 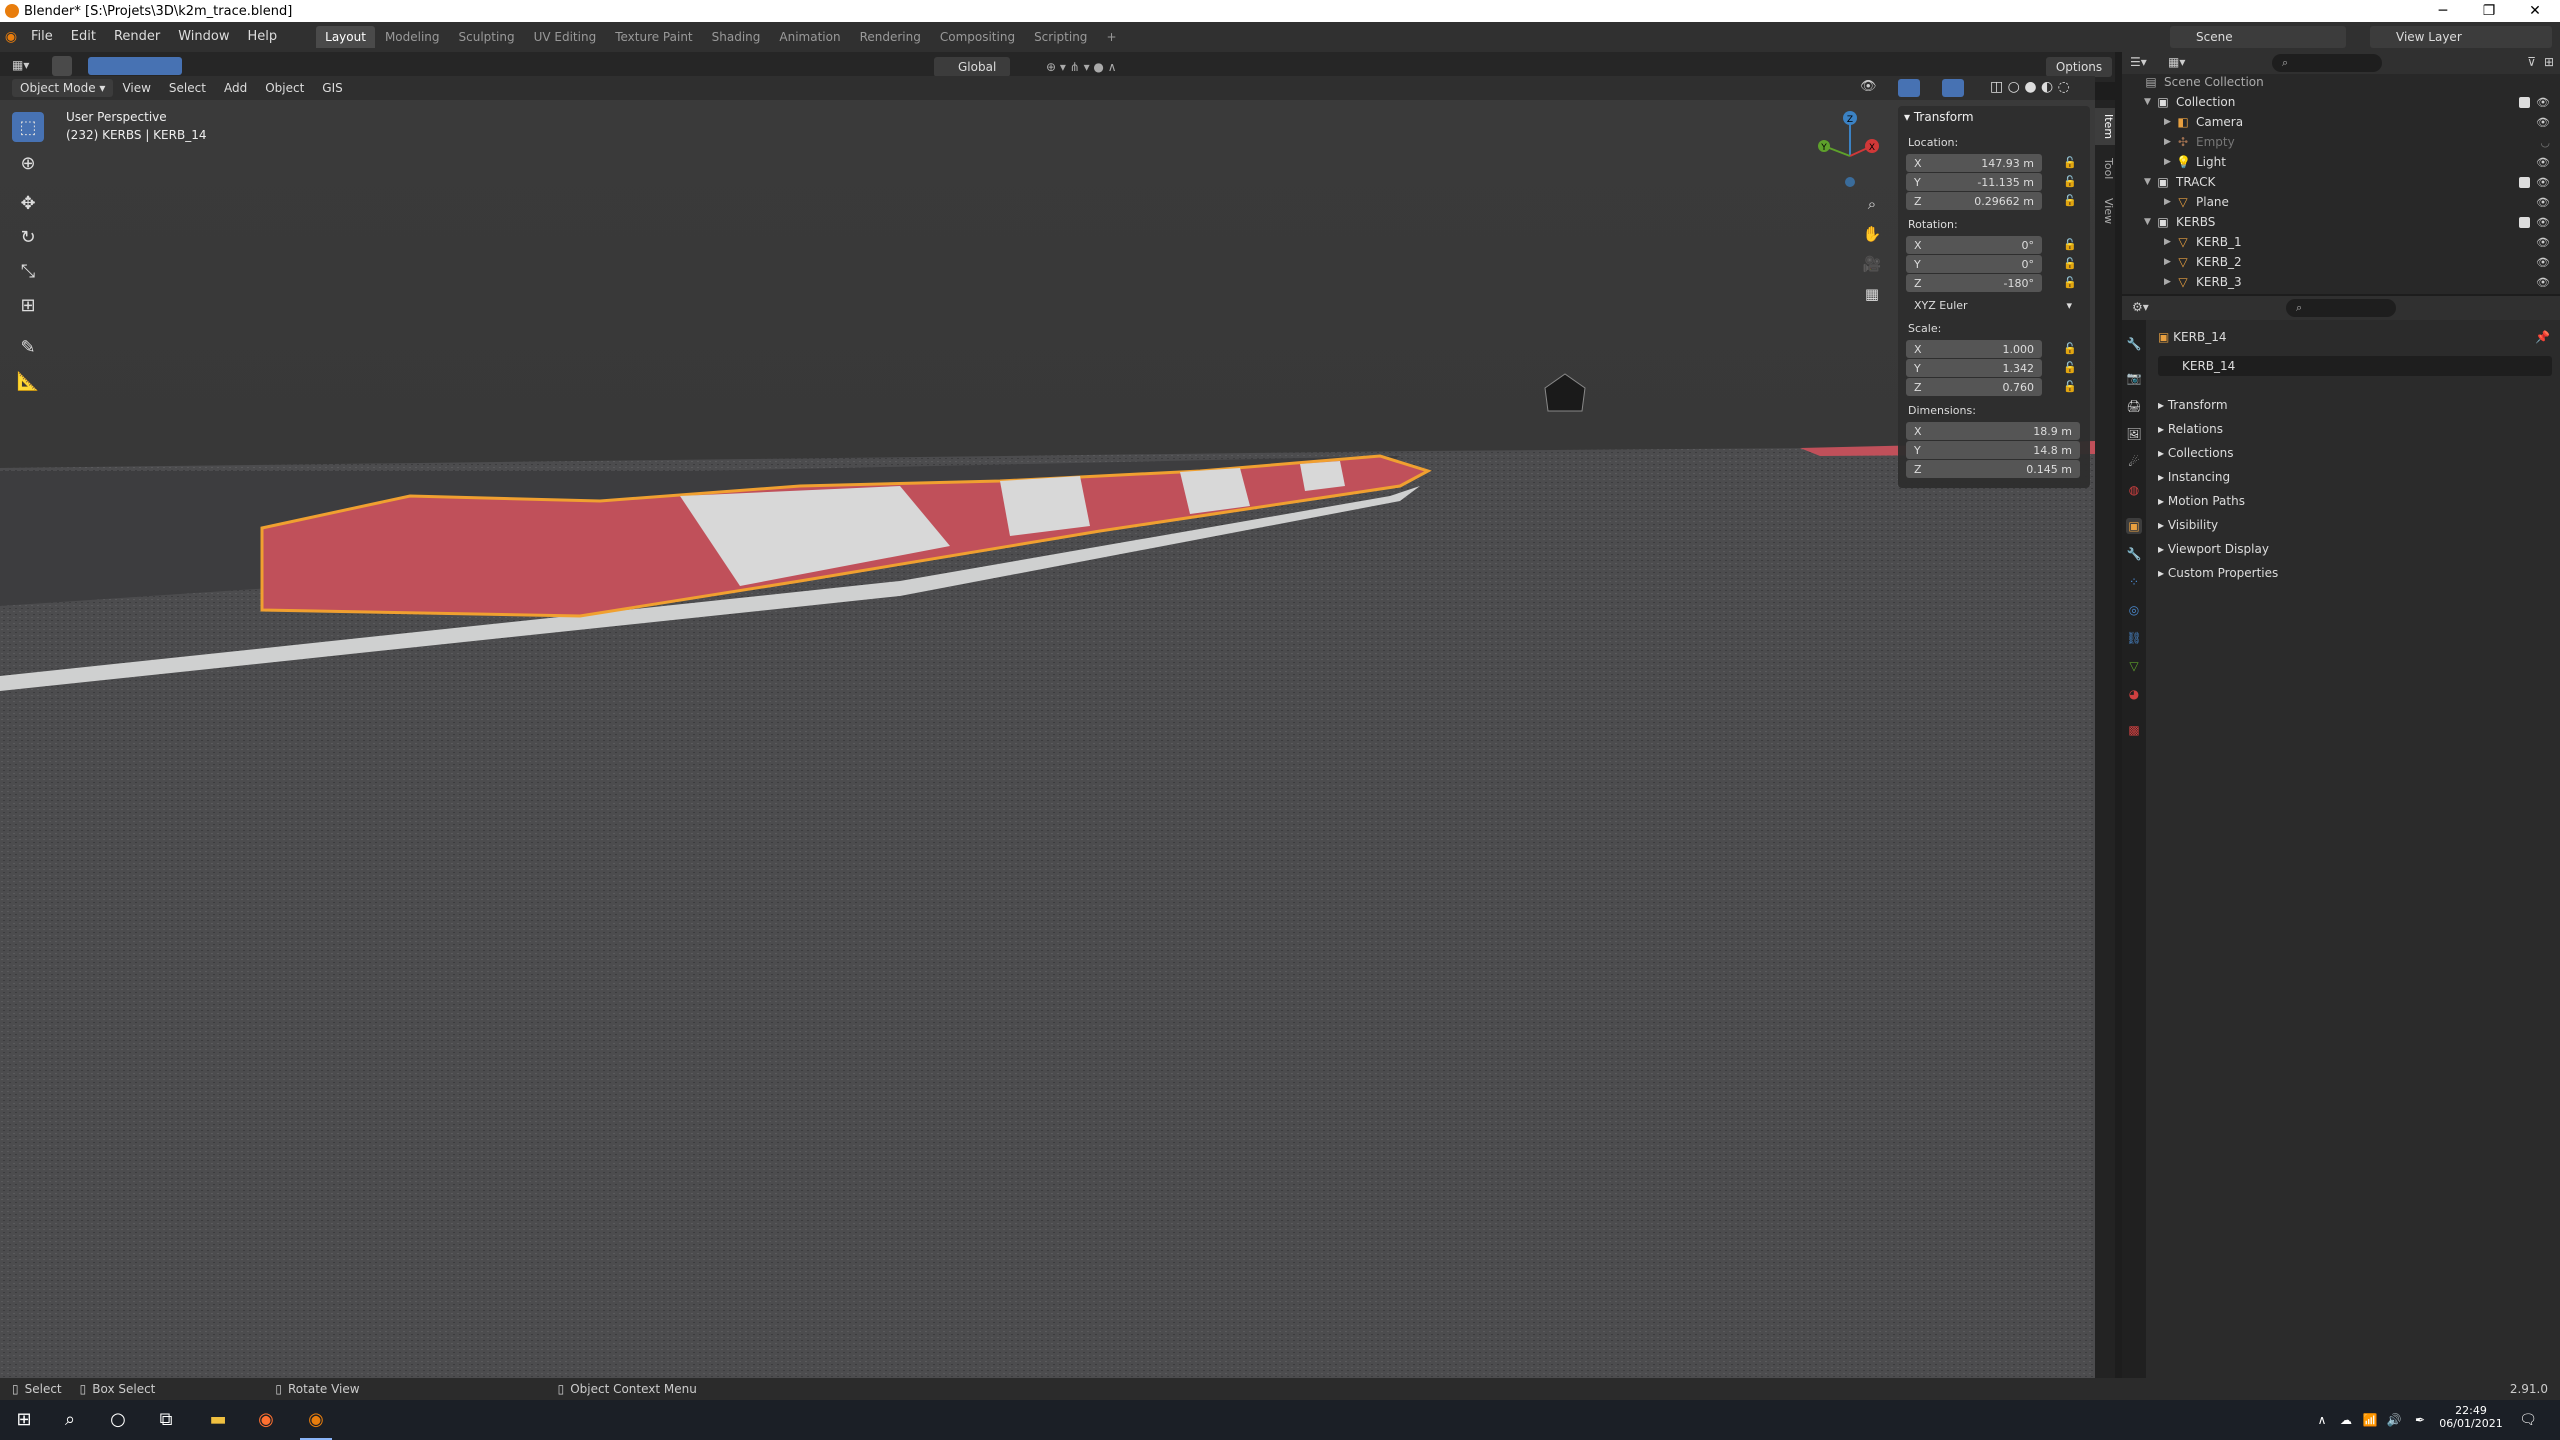 I want to click on restore-button: ❐, so click(x=2489, y=11).